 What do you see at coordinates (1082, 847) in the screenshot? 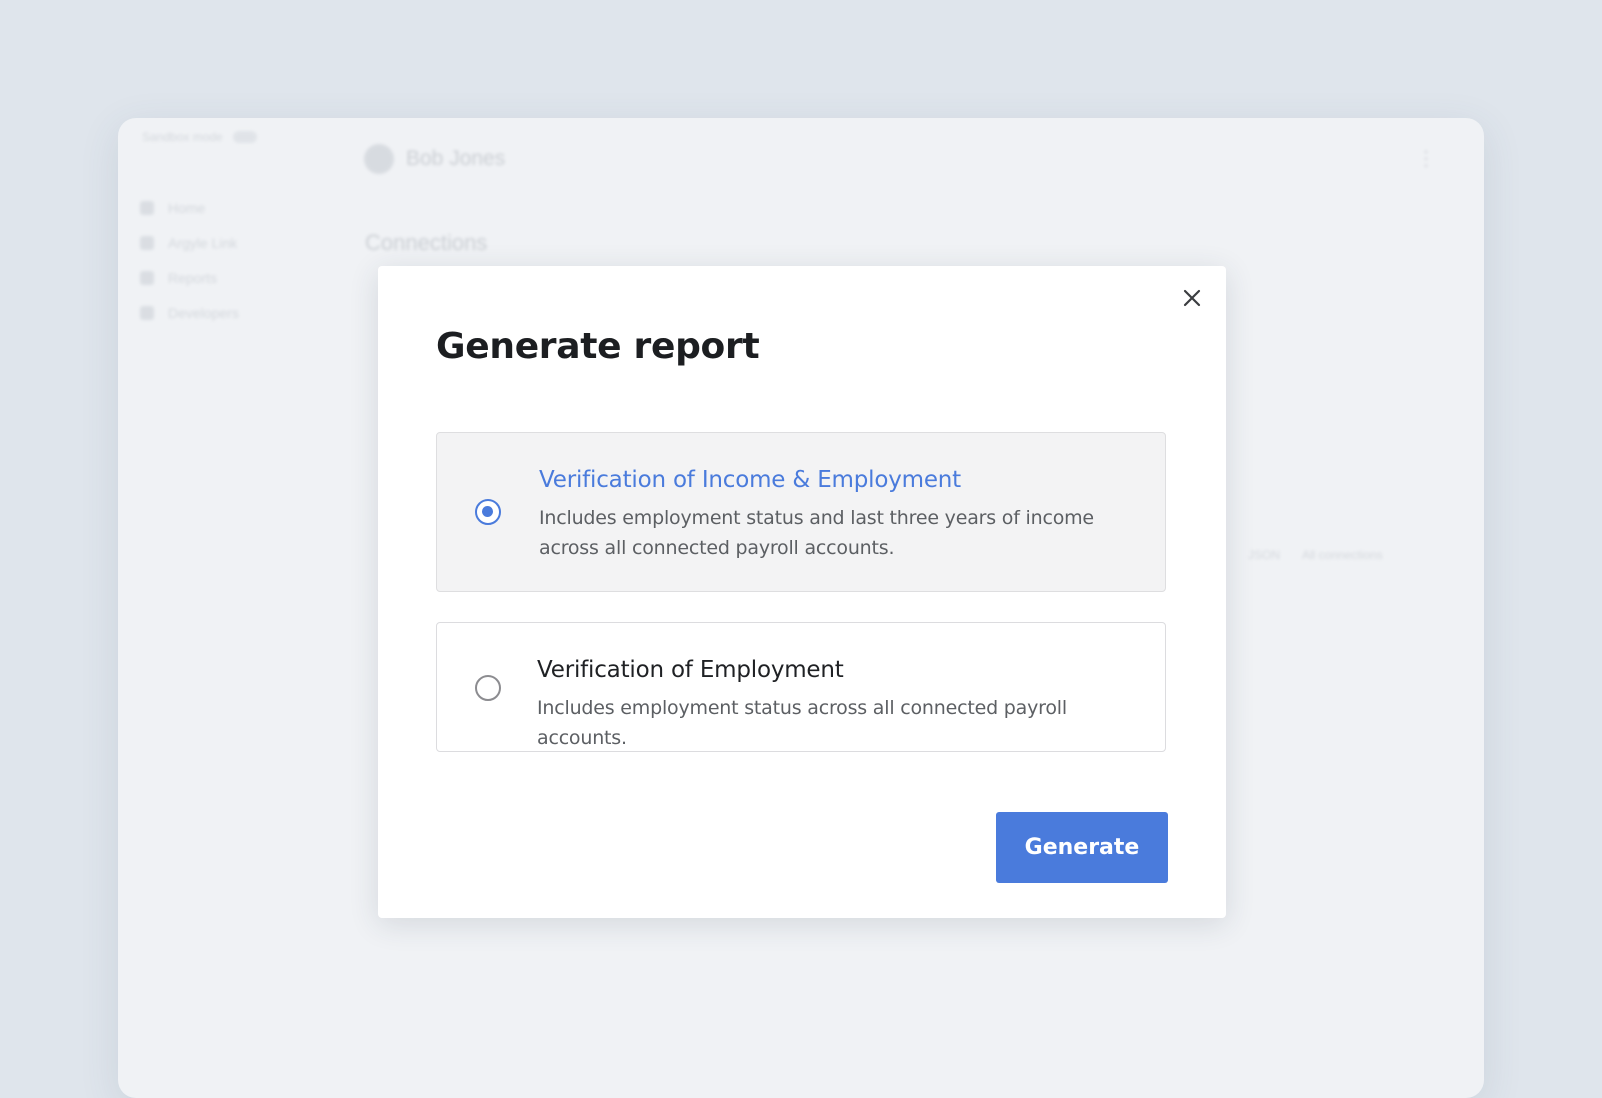
I see `generate-button: Generate` at bounding box center [1082, 847].